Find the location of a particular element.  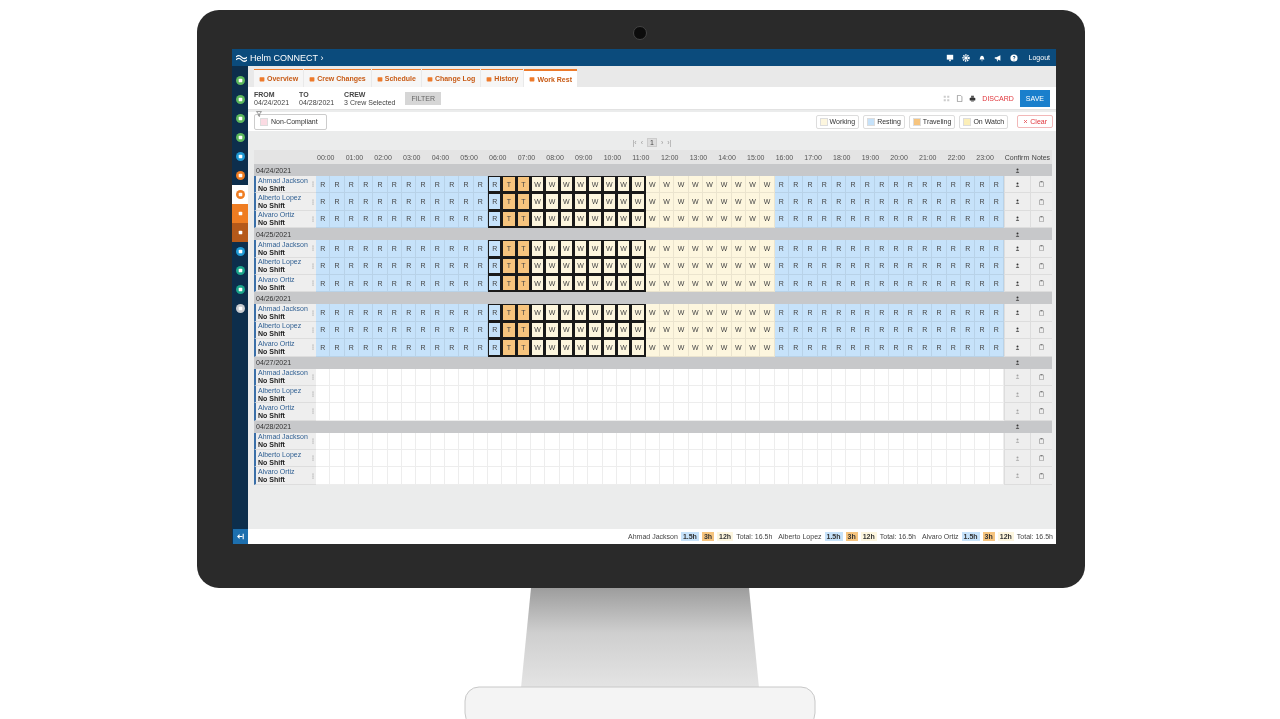

bell-icon is located at coordinates (981, 57).